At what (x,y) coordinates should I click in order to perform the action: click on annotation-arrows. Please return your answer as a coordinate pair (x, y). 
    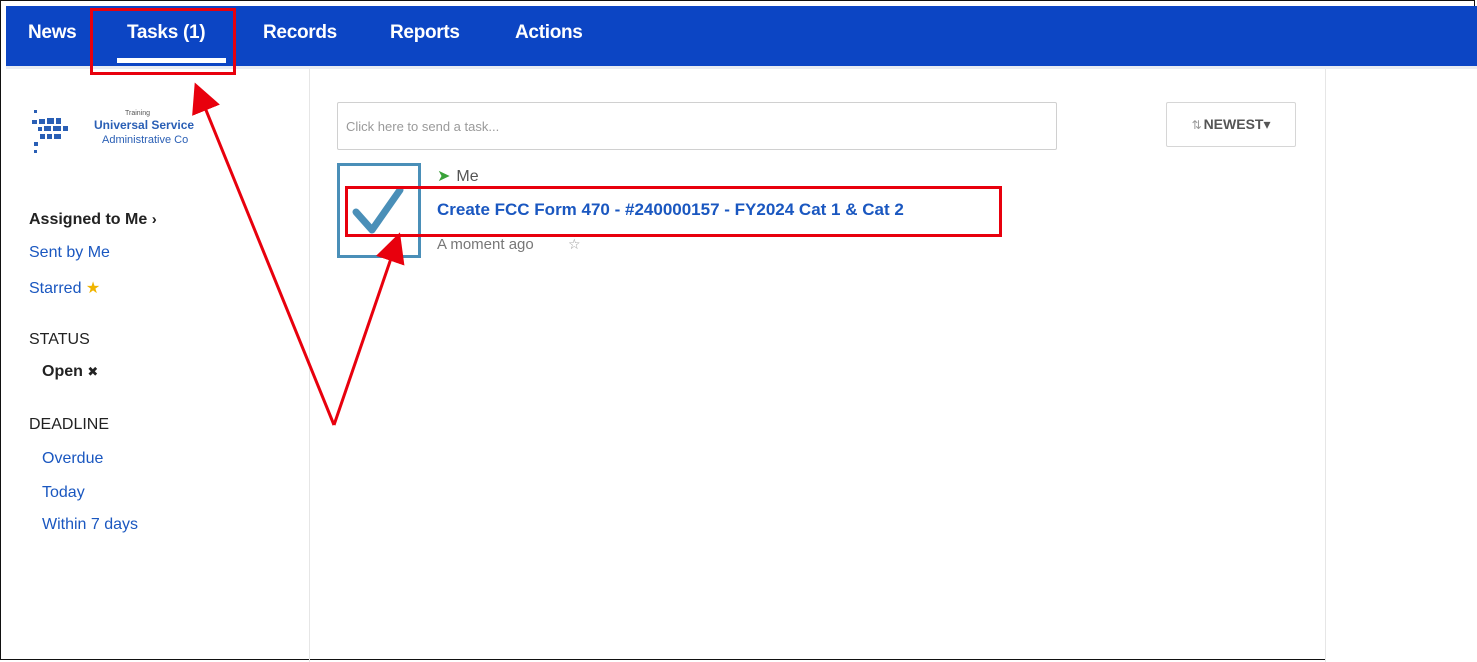
    Looking at the image, I should click on (298, 254).